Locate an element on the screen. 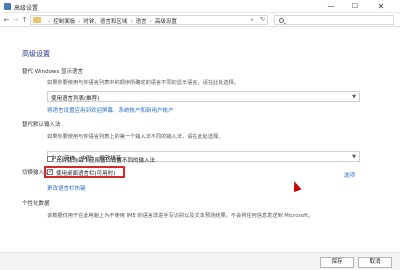 Image resolution: width=400 pixels, height=270 pixels. mouse-cursor-icon is located at coordinates (296, 186).